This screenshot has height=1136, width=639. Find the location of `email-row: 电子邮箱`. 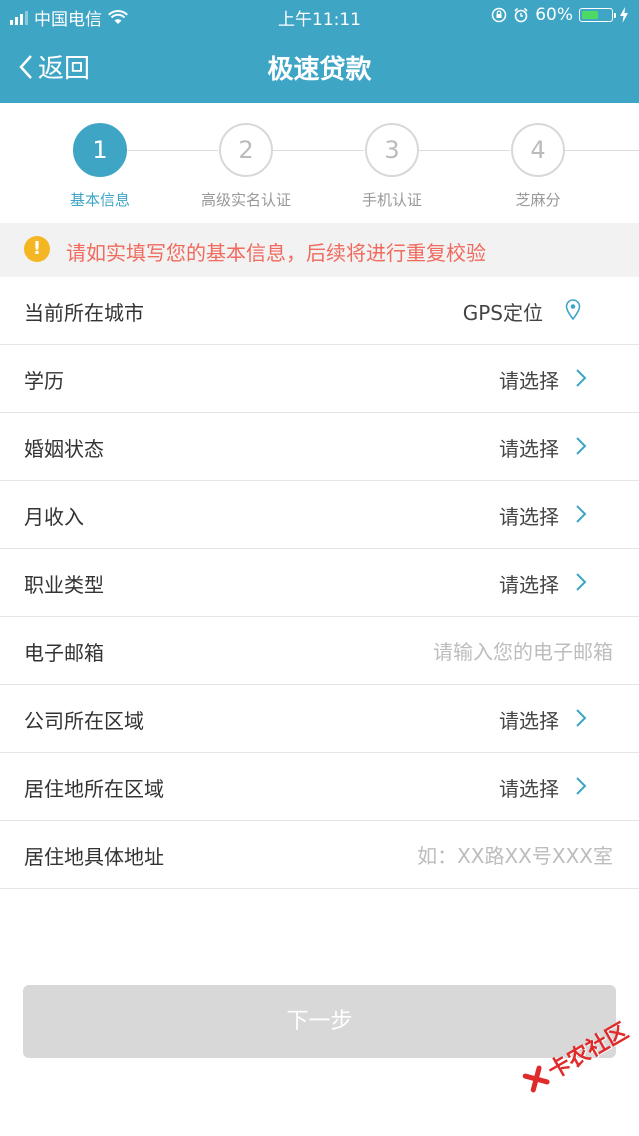

email-row: 电子邮箱 is located at coordinates (319, 651).